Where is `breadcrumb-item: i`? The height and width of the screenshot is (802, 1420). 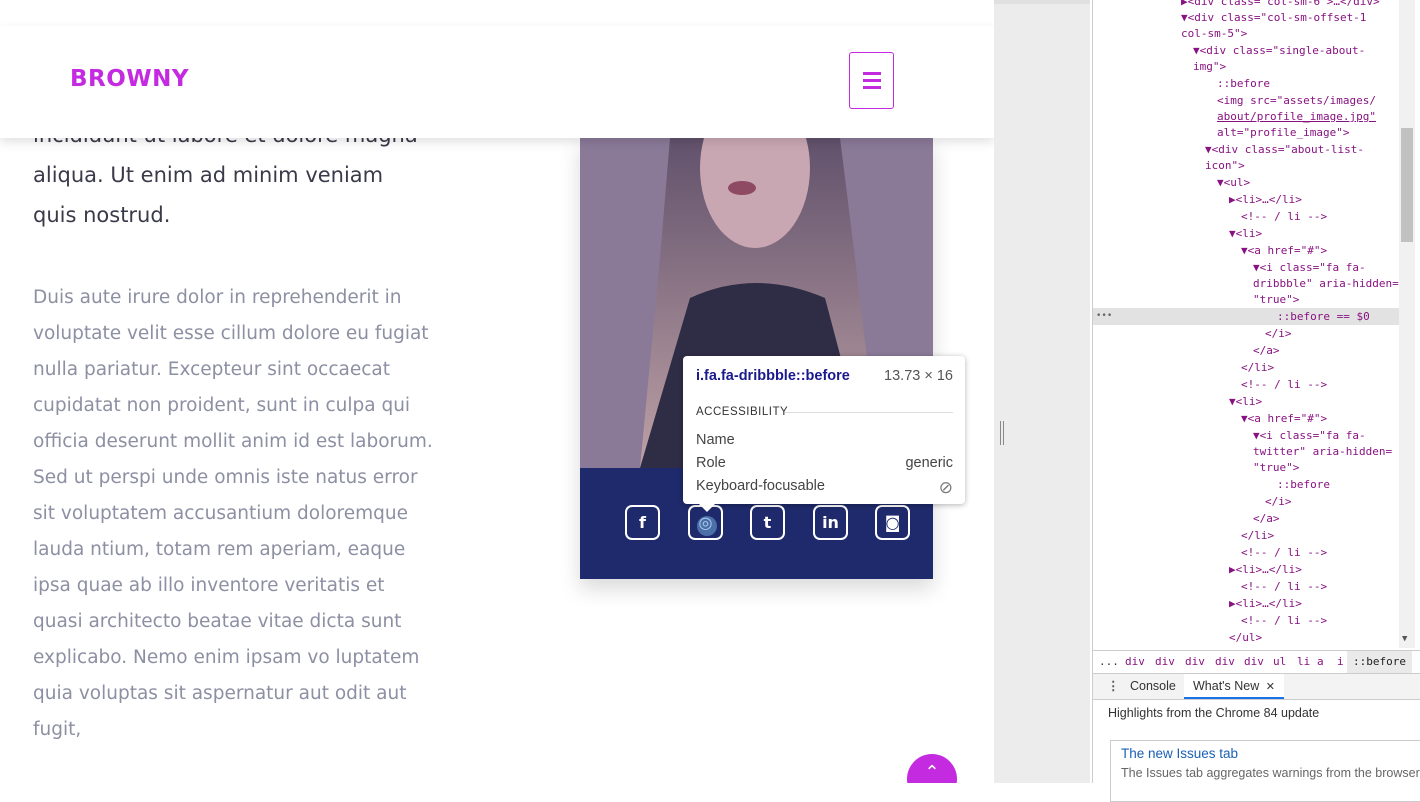
breadcrumb-item: i is located at coordinates (1340, 662).